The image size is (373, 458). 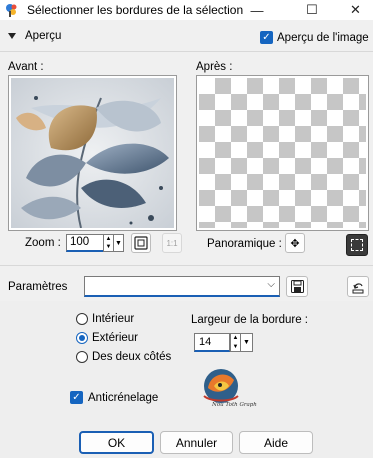 What do you see at coordinates (214, 67) in the screenshot?
I see `after-label: Après :` at bounding box center [214, 67].